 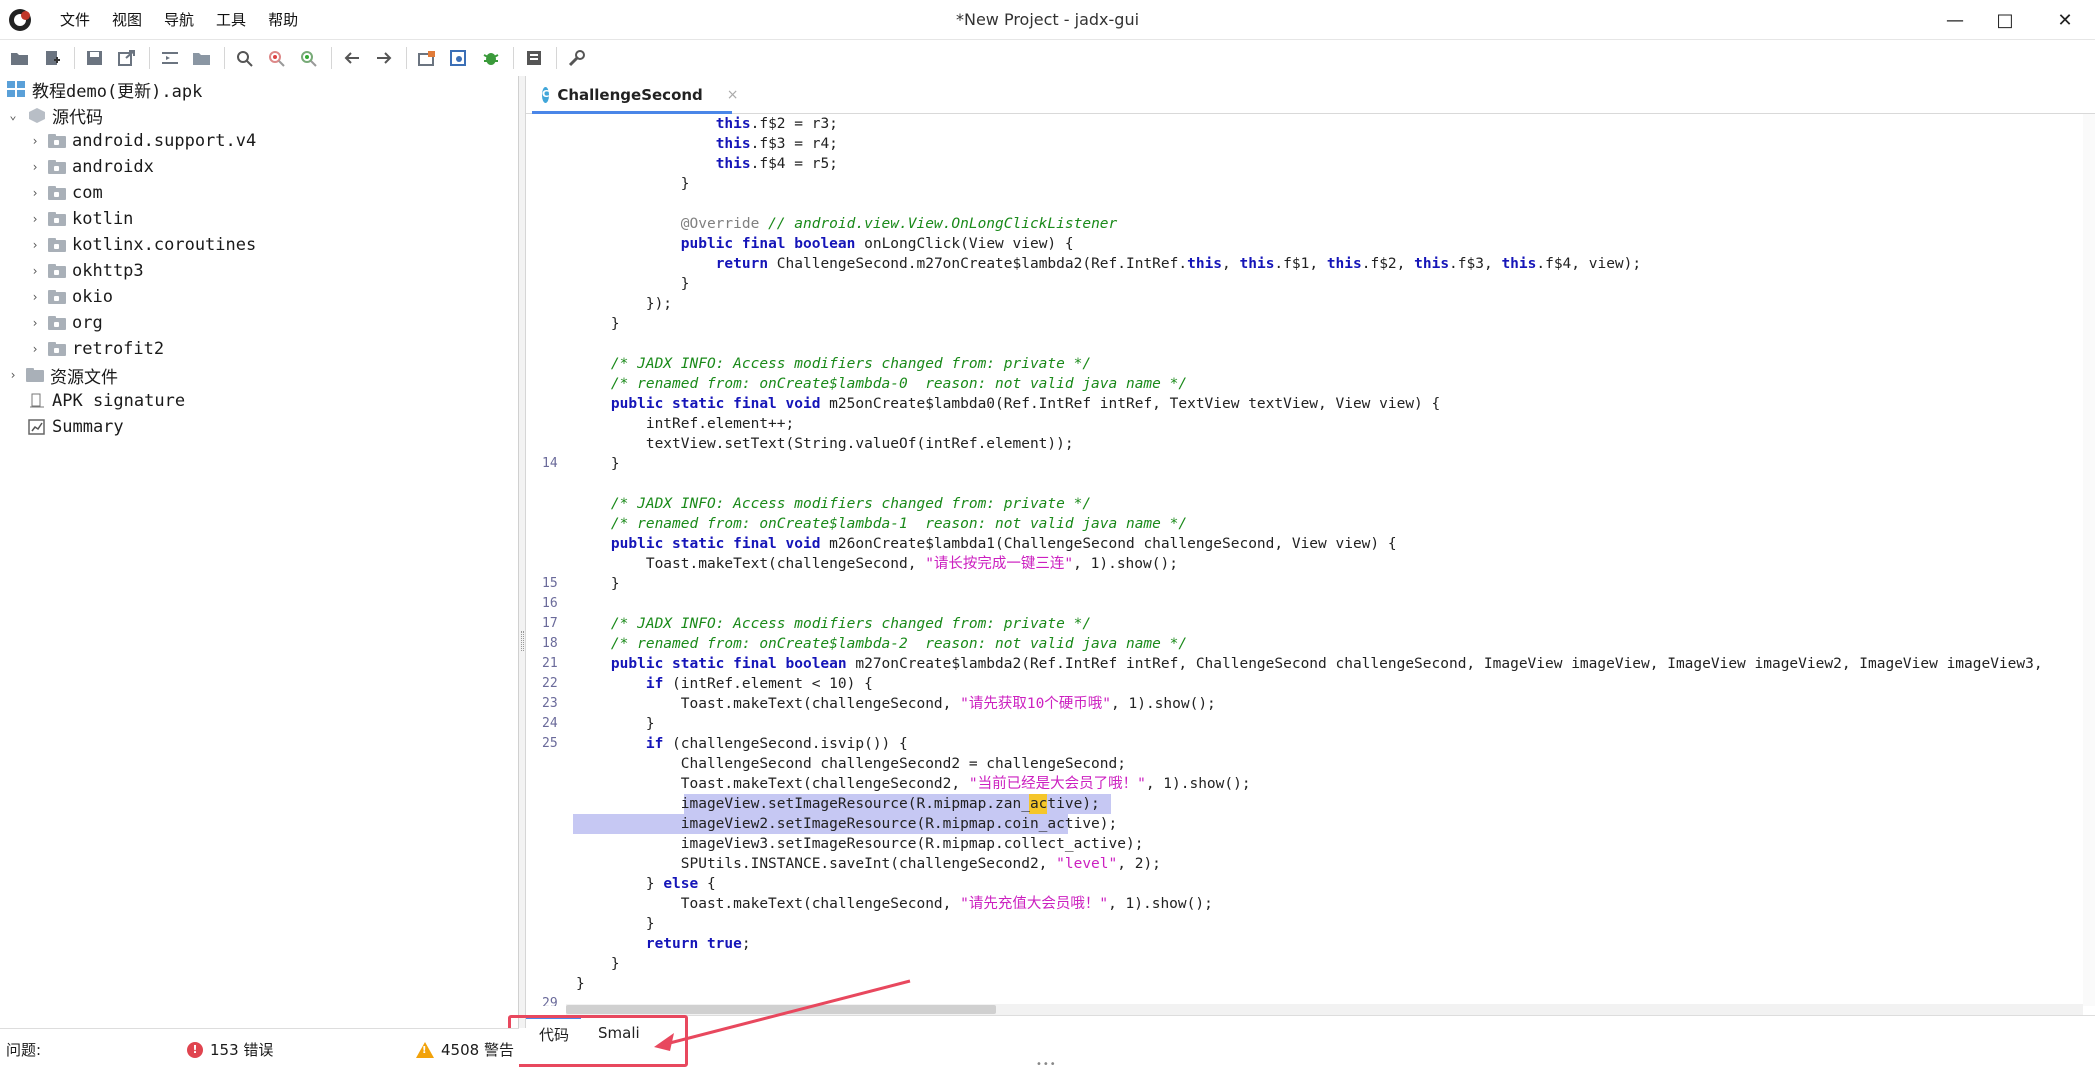 I want to click on code-token: else, so click(x=681, y=884).